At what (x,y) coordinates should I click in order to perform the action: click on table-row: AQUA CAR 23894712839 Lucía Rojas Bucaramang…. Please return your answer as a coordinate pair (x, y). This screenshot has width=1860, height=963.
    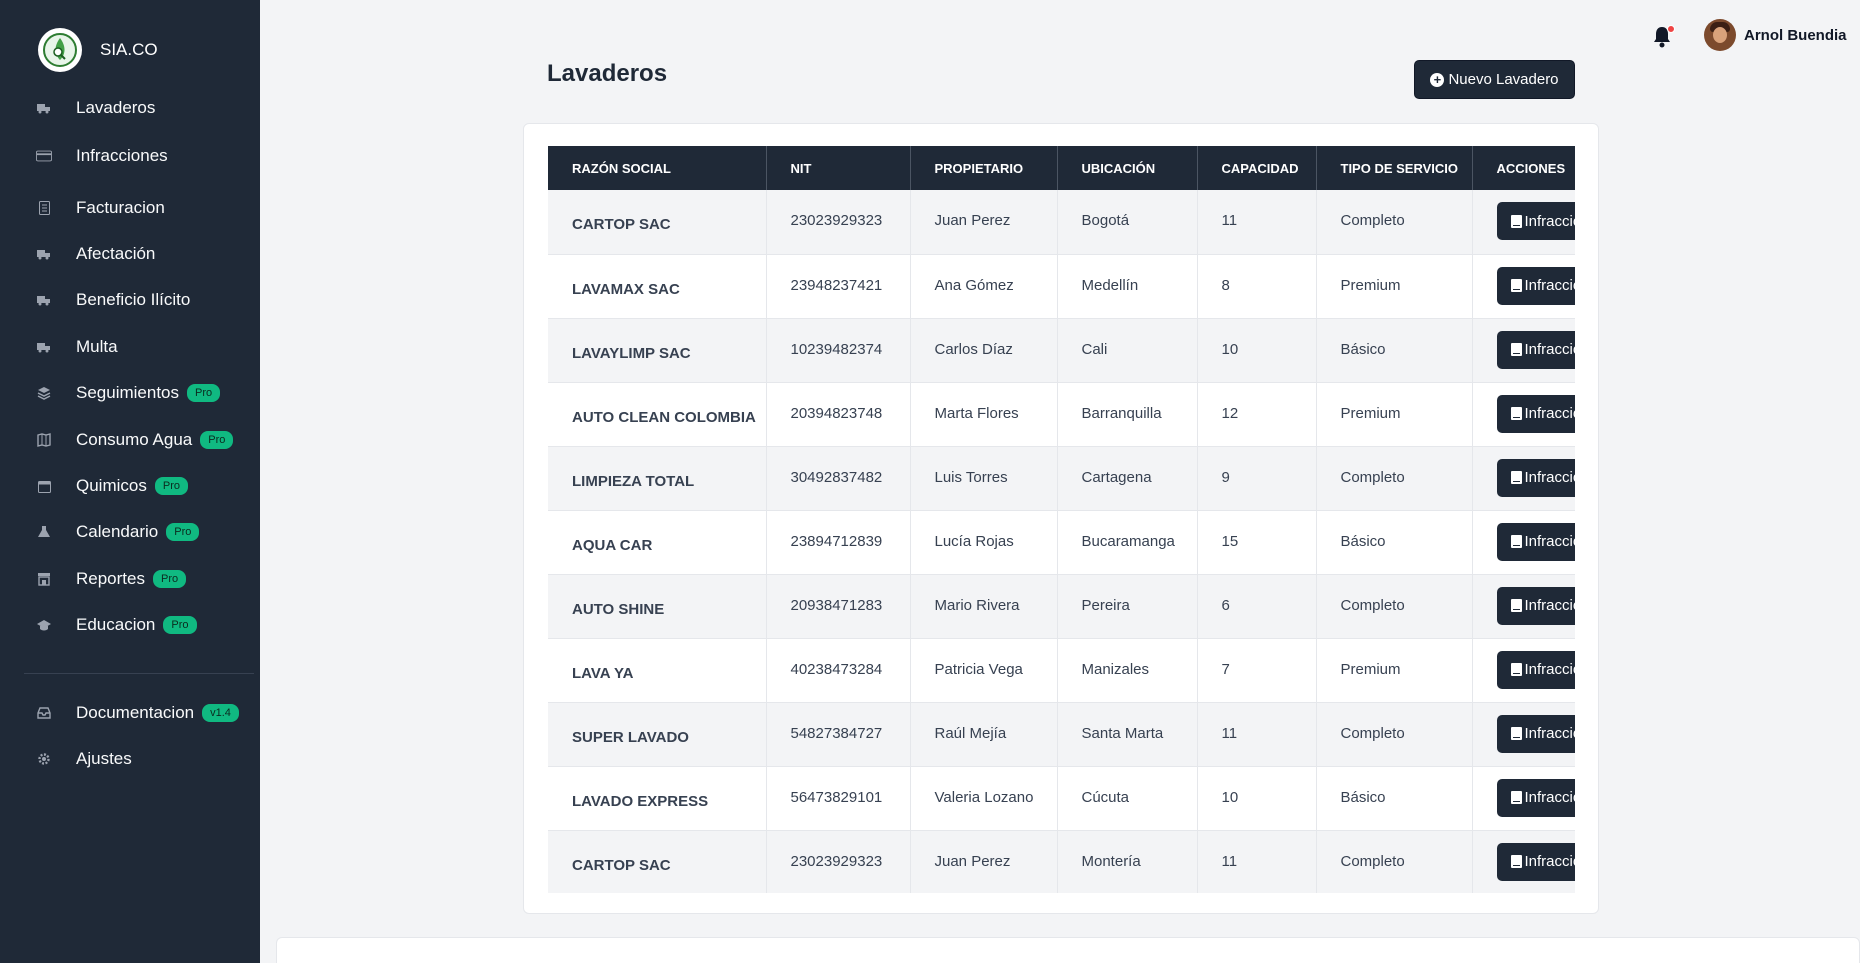
    Looking at the image, I should click on (1061, 542).